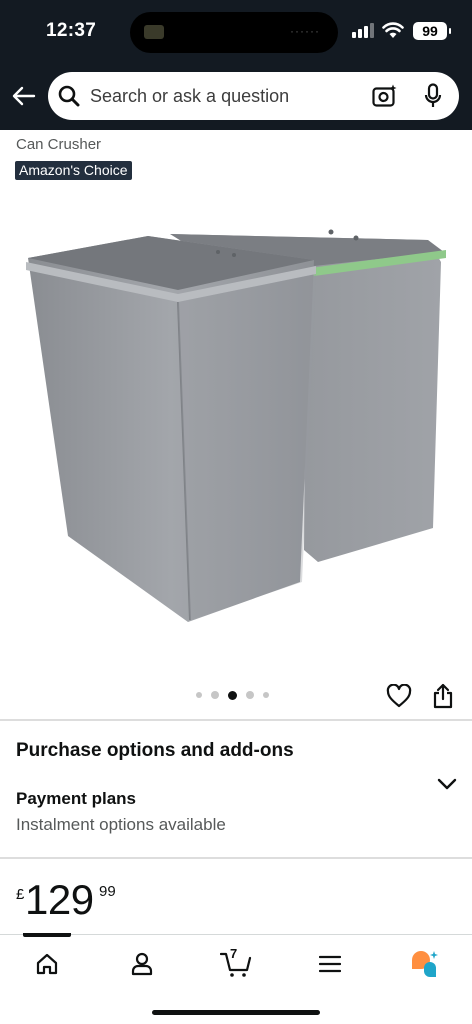 The image size is (472, 1024). What do you see at coordinates (121, 824) in the screenshot?
I see `payment-plans-subtitle: Instalment options available` at bounding box center [121, 824].